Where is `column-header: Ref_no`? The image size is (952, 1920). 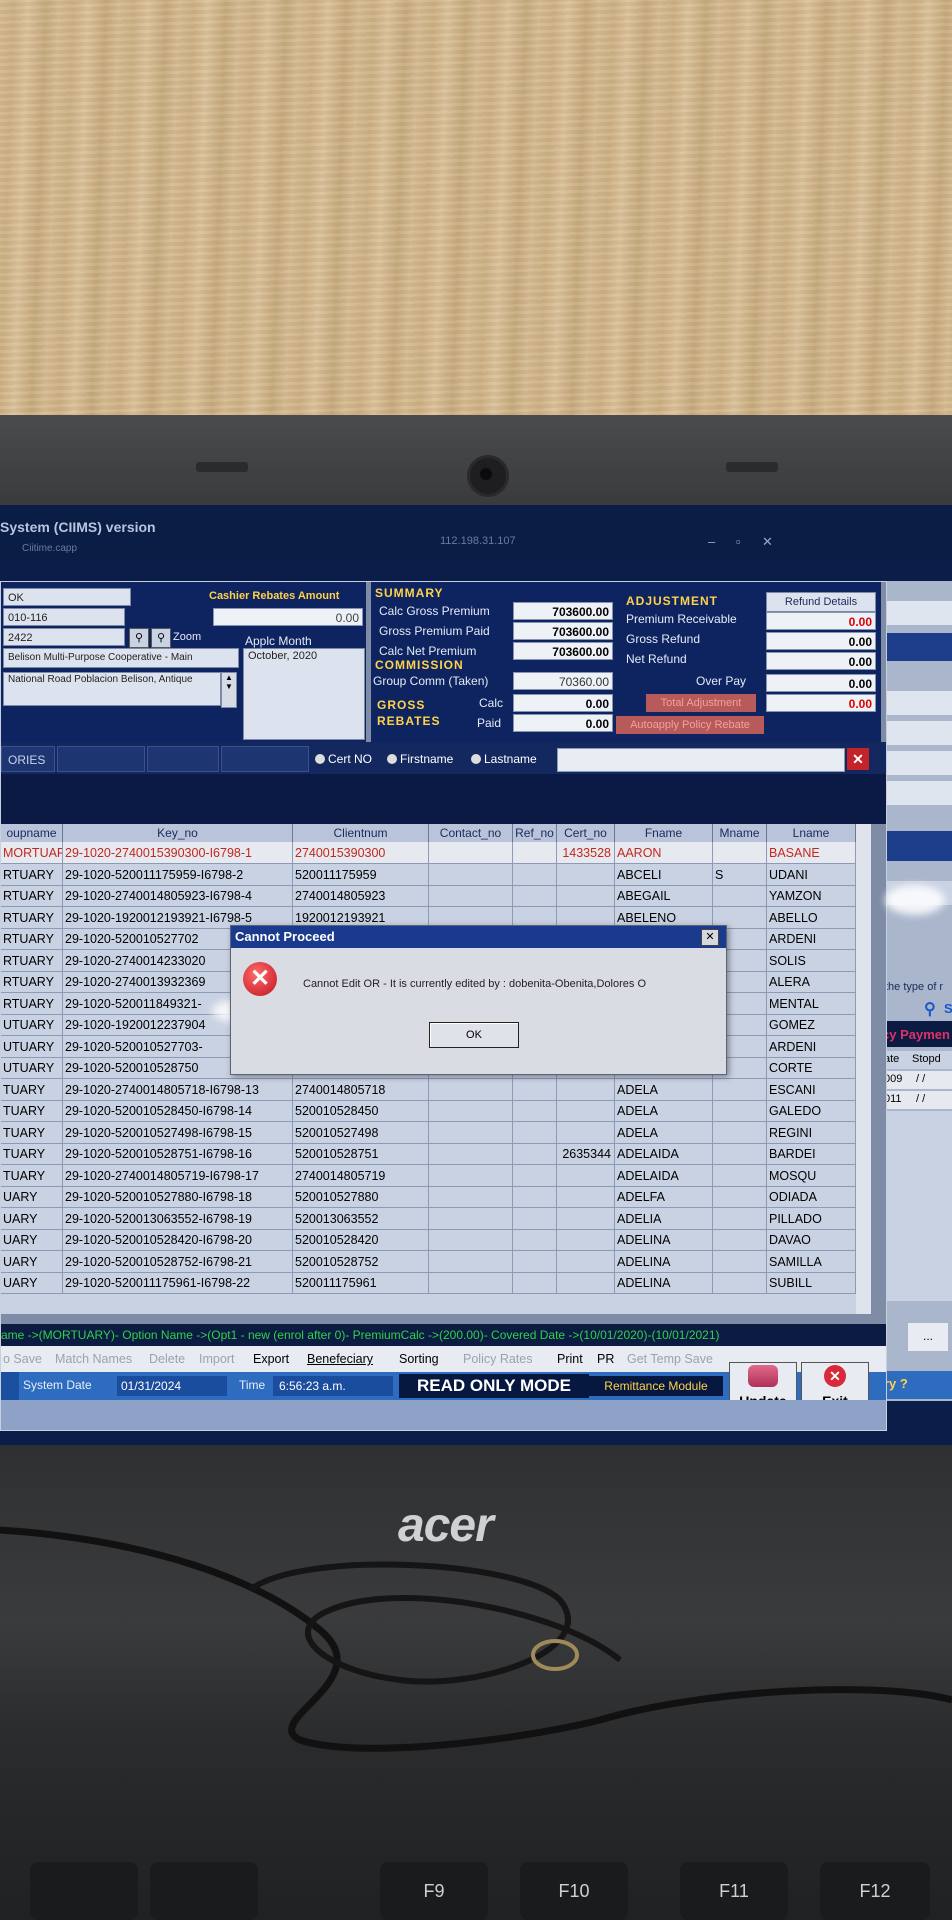
column-header: Ref_no is located at coordinates (535, 833).